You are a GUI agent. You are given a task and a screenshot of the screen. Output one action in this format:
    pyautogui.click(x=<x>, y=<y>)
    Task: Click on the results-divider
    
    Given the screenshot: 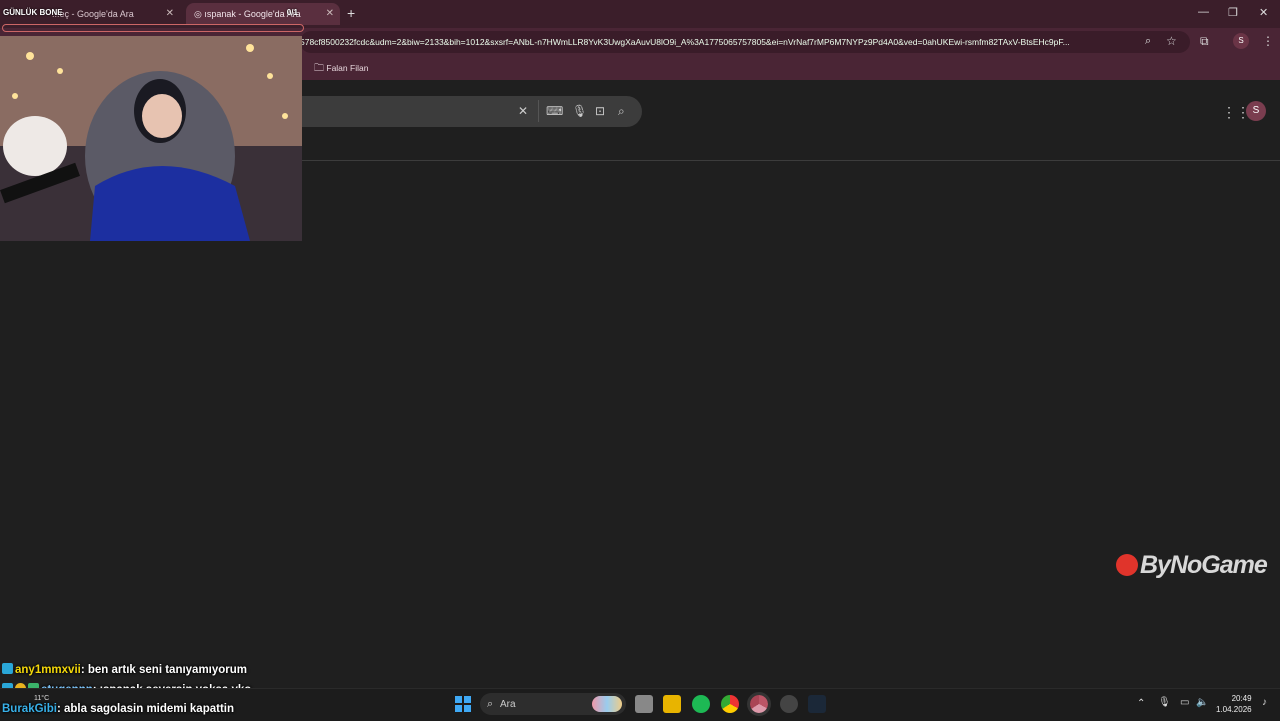 What is the action you would take?
    pyautogui.click(x=790, y=160)
    